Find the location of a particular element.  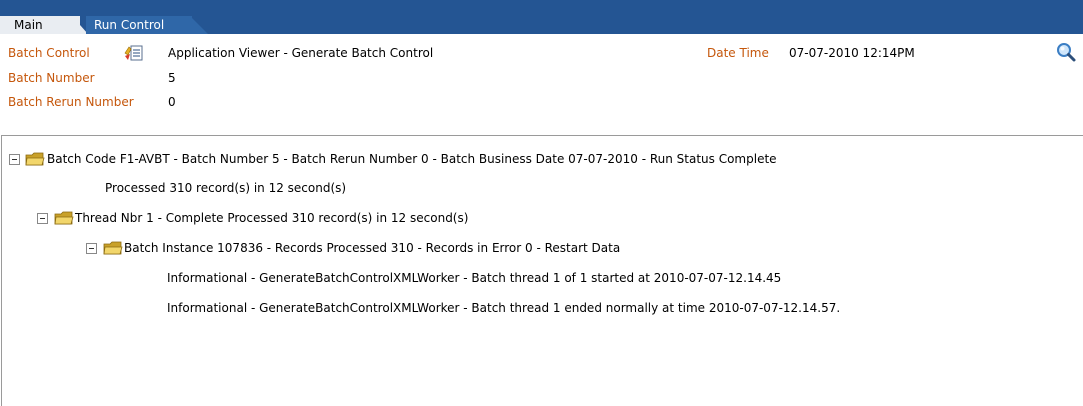

batch-rerun-label: Batch Rerun Number is located at coordinates (71, 102).